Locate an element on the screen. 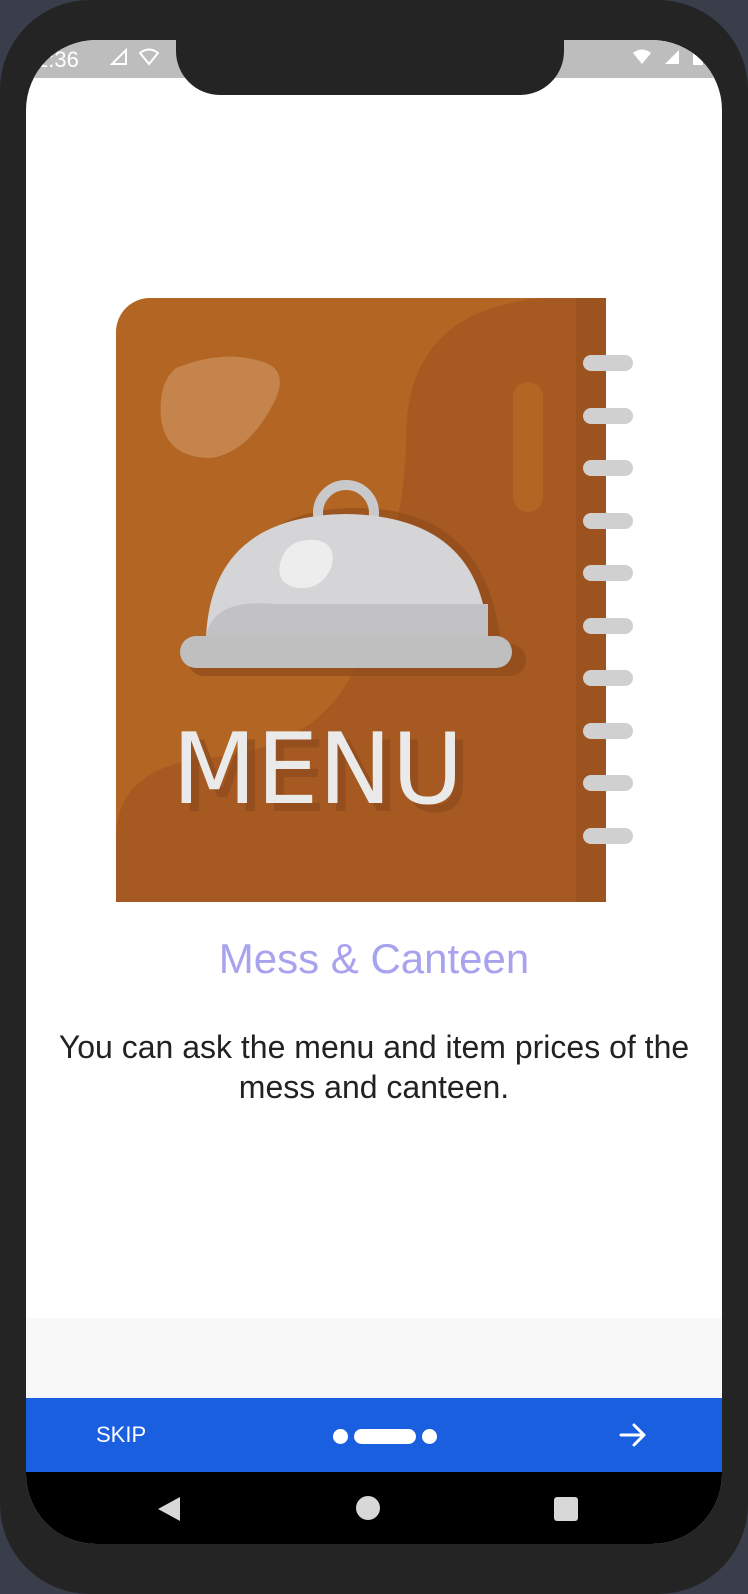 Image resolution: width=748 pixels, height=1594 pixels. camera-notch is located at coordinates (370, 67).